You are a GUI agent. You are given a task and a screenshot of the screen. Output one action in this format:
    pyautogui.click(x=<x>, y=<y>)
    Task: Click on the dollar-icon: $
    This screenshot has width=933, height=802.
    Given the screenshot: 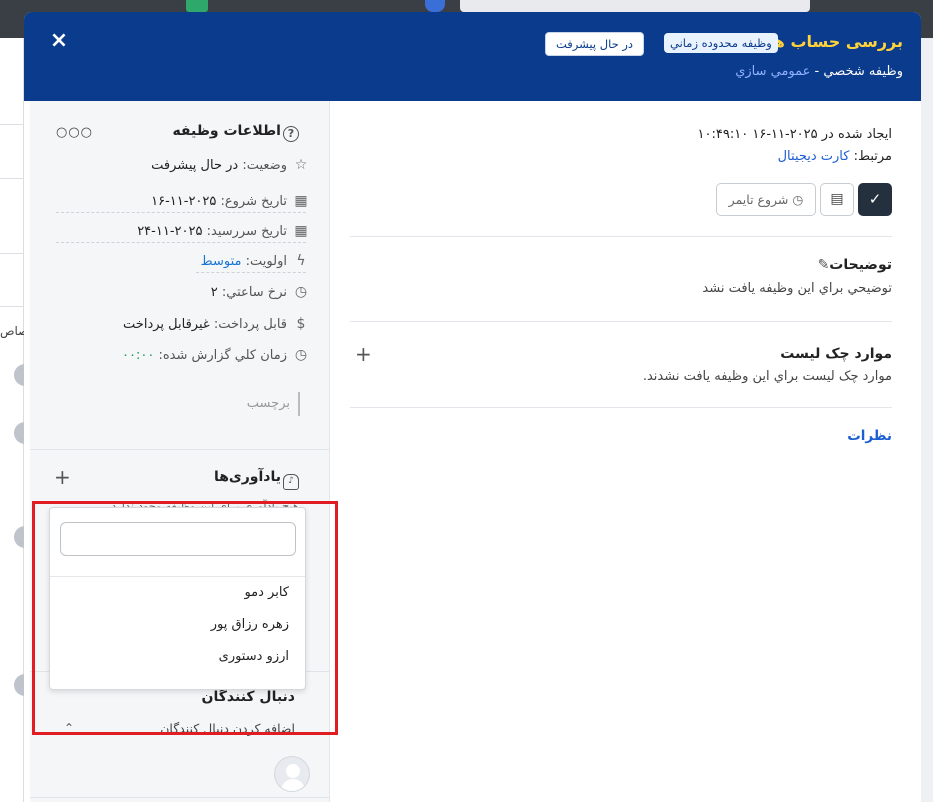 What is the action you would take?
    pyautogui.click(x=301, y=324)
    